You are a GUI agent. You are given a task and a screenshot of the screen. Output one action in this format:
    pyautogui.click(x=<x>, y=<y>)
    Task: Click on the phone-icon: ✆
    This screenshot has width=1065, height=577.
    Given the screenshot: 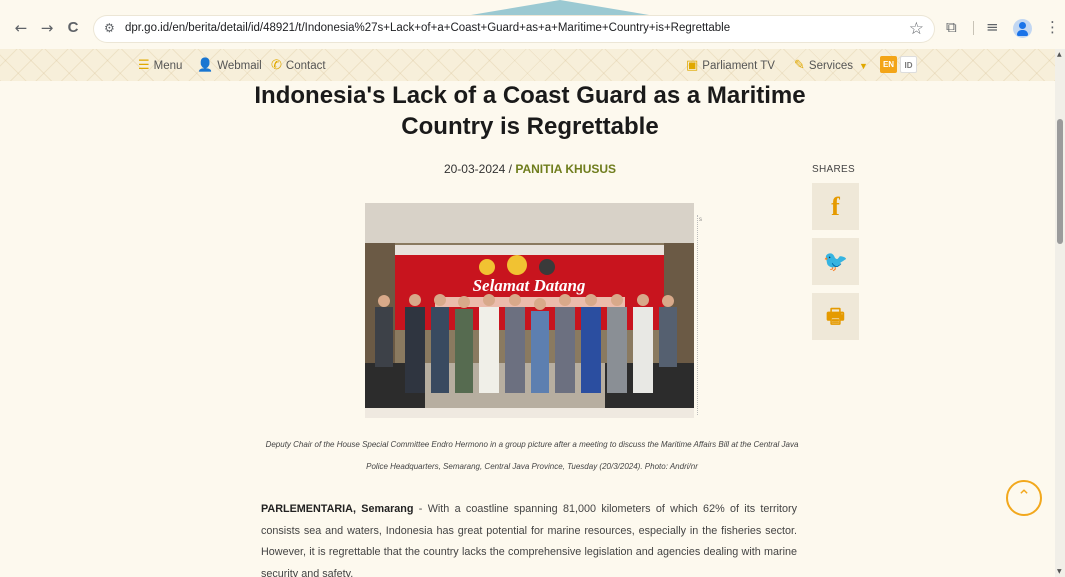 What is the action you would take?
    pyautogui.click(x=276, y=65)
    